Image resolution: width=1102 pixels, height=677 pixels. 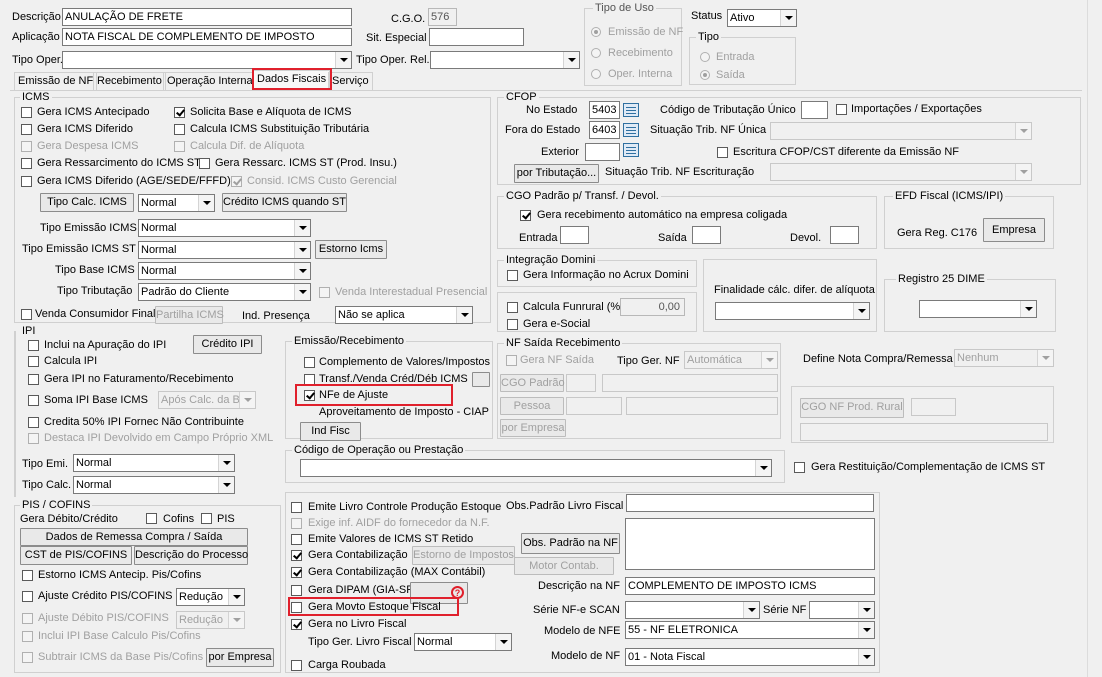 What do you see at coordinates (154, 485) in the screenshot?
I see `ipi-tipo-calc-select: Normal` at bounding box center [154, 485].